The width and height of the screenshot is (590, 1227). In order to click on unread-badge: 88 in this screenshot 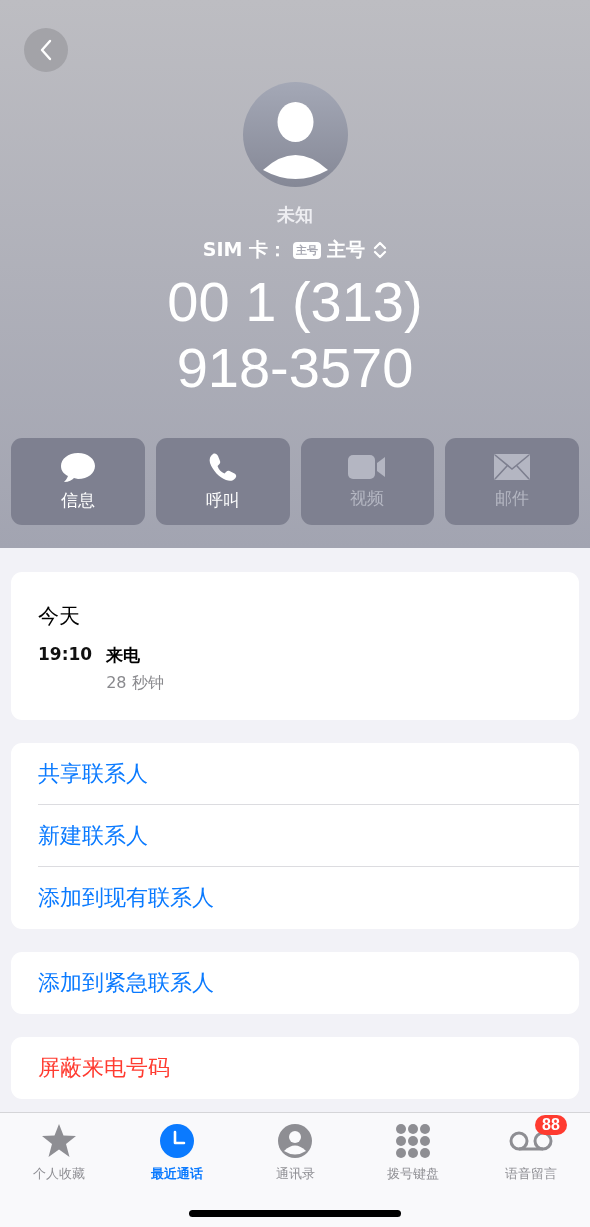, I will do `click(551, 1125)`.